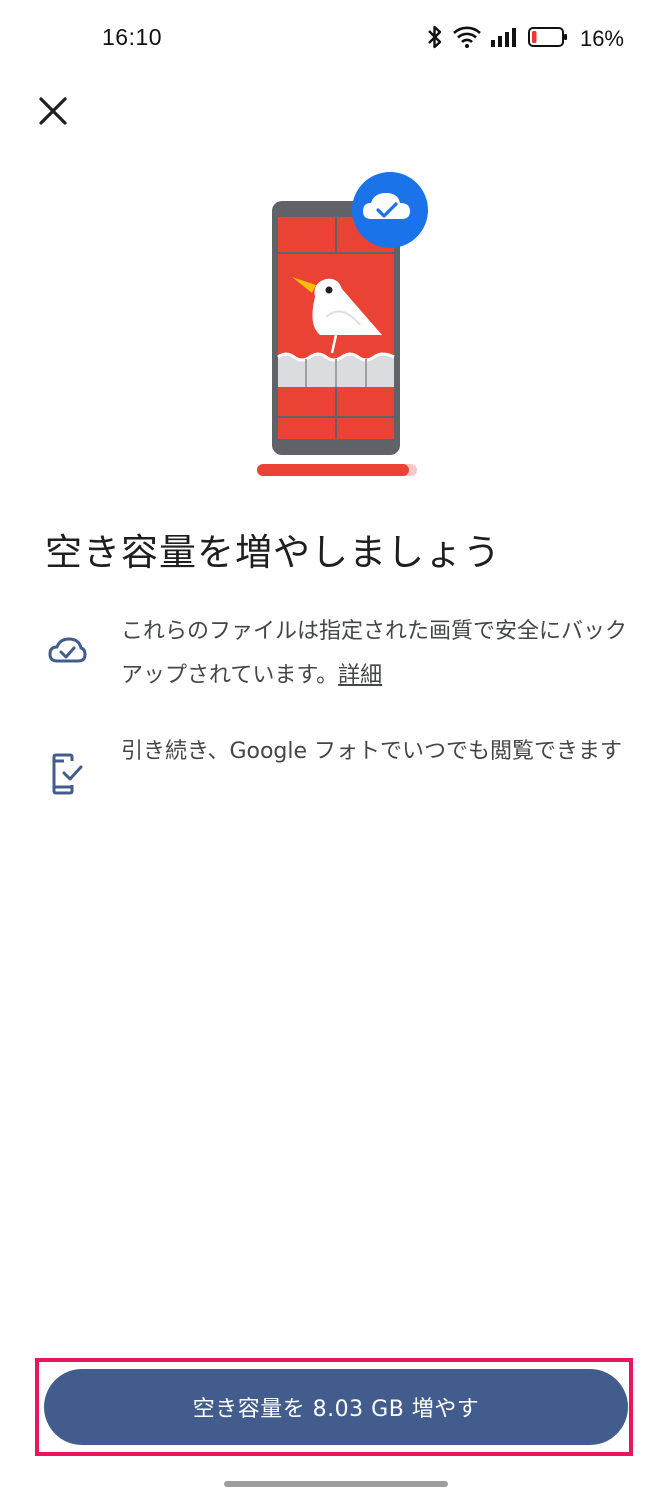  I want to click on phone-backup-illustration, so click(342, 324).